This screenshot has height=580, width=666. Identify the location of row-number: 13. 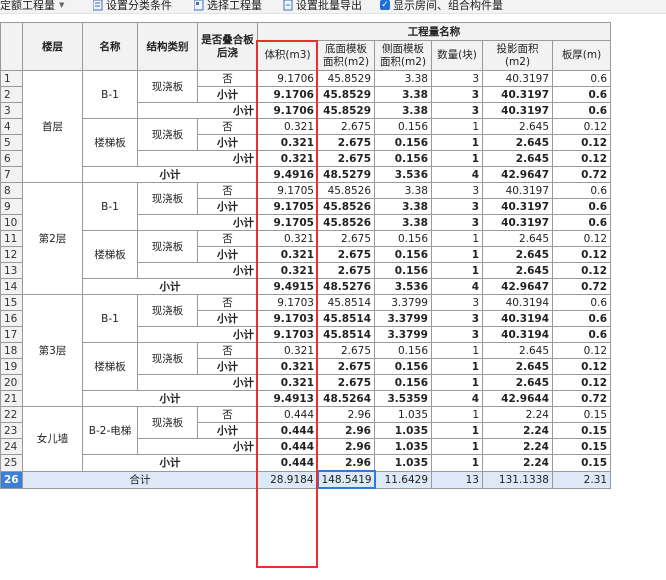
(11, 270).